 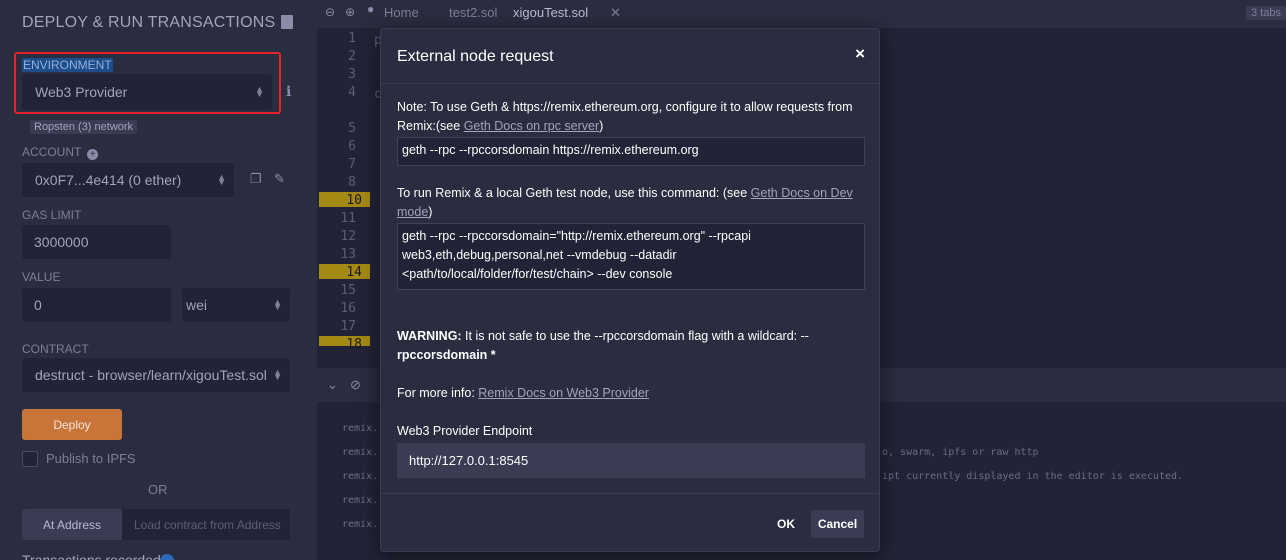 I want to click on at-address-button: At Address, so click(x=72, y=524).